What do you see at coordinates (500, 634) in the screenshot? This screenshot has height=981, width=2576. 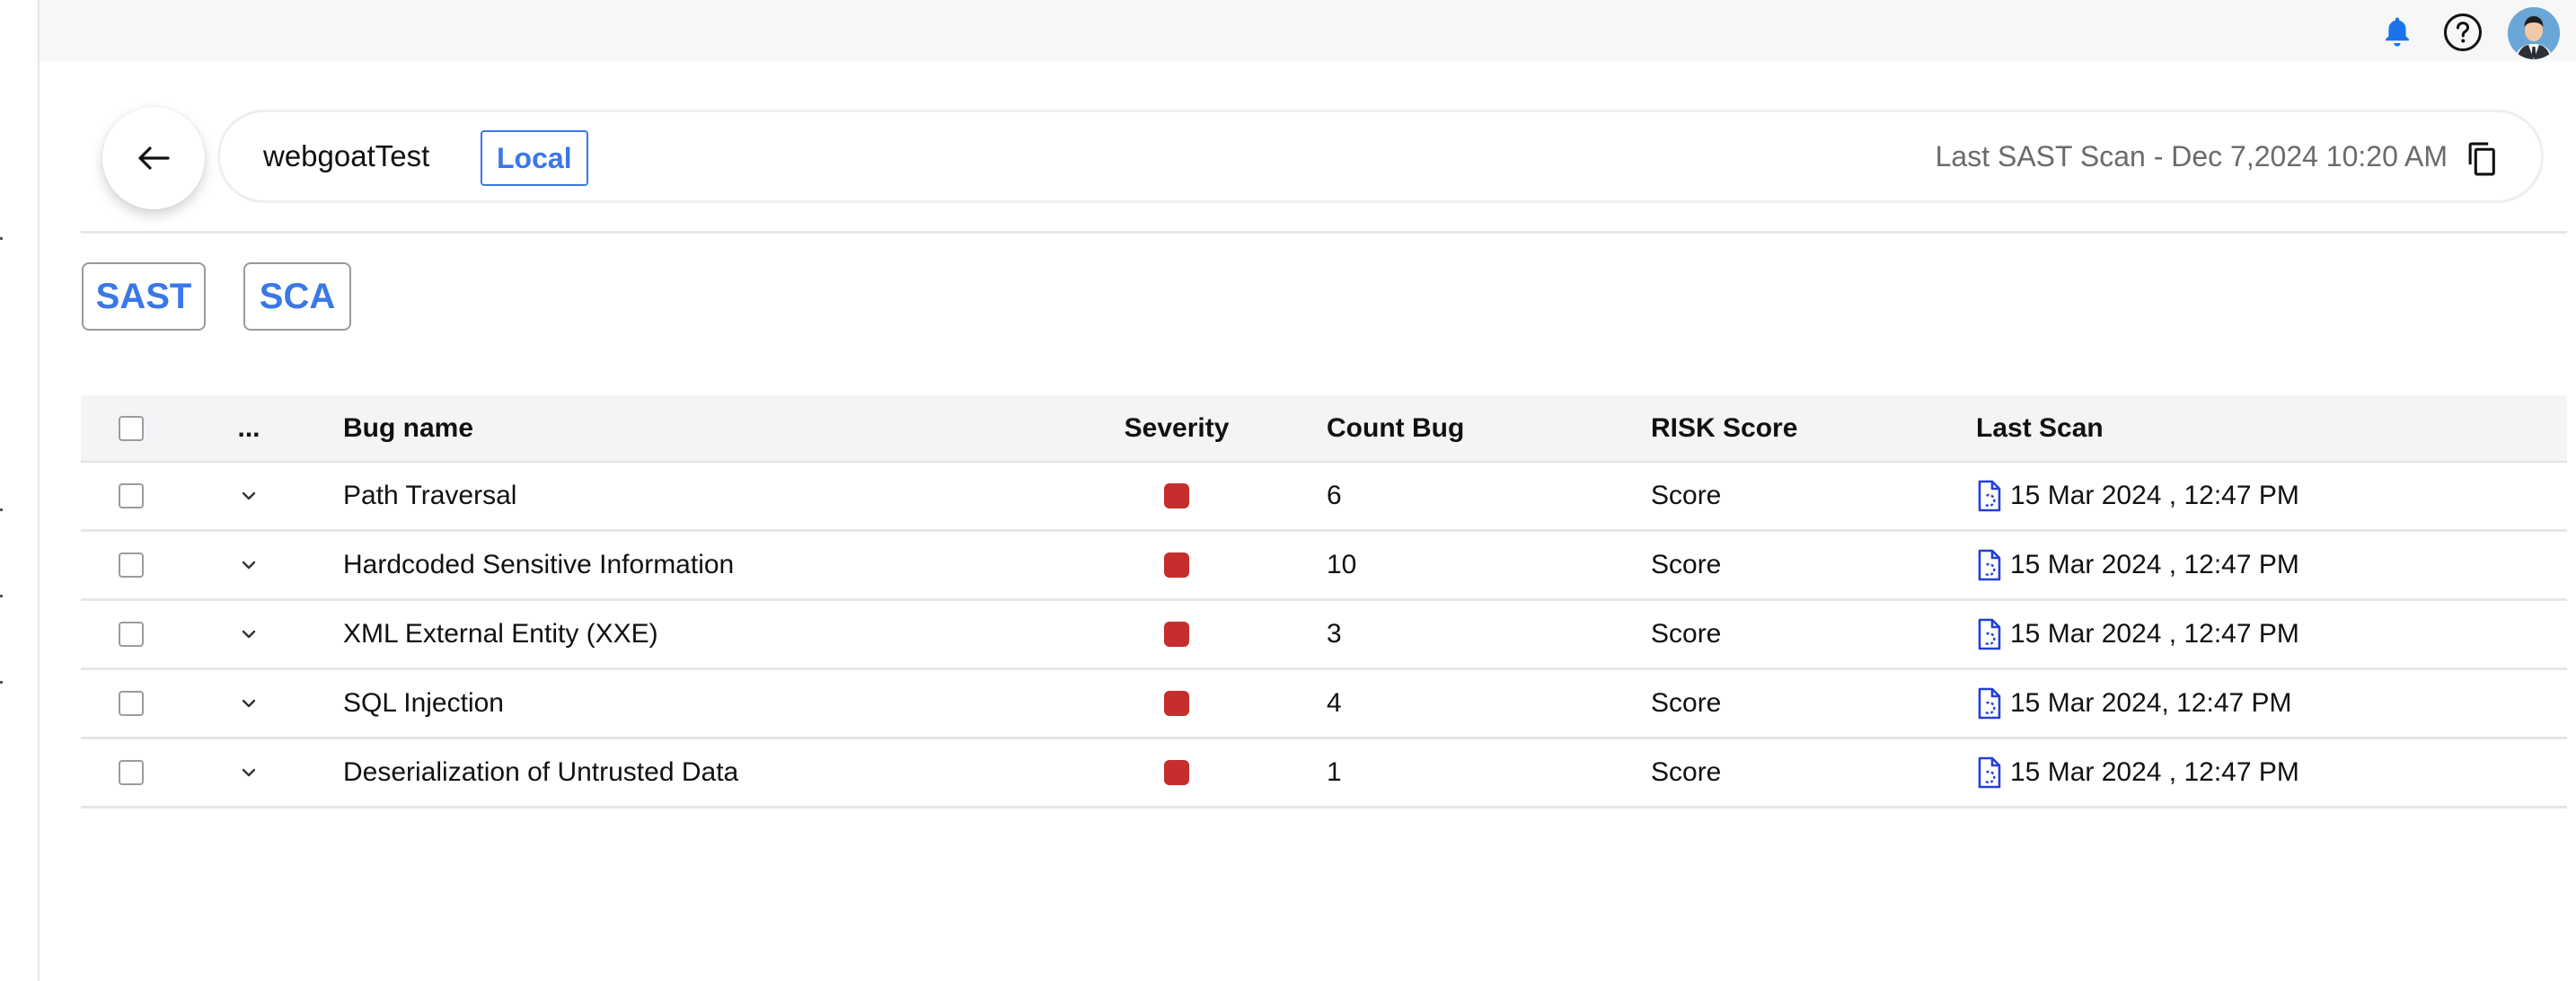 I see `bug-name: XML External Entity (XXE)` at bounding box center [500, 634].